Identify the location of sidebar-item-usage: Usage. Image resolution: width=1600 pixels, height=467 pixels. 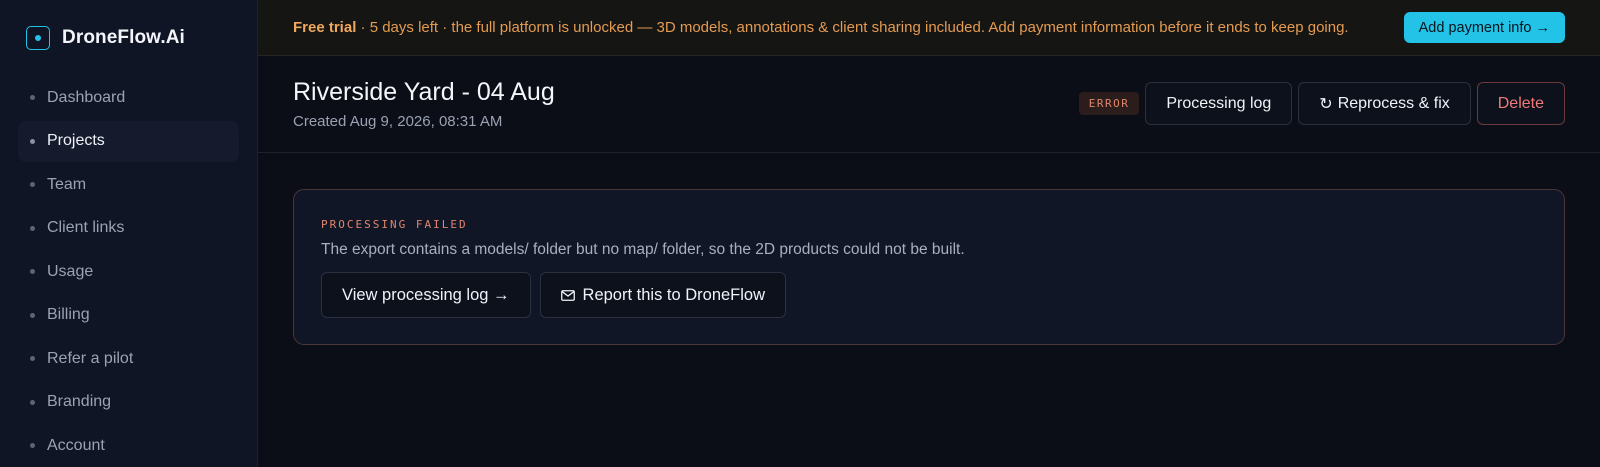
(128, 271).